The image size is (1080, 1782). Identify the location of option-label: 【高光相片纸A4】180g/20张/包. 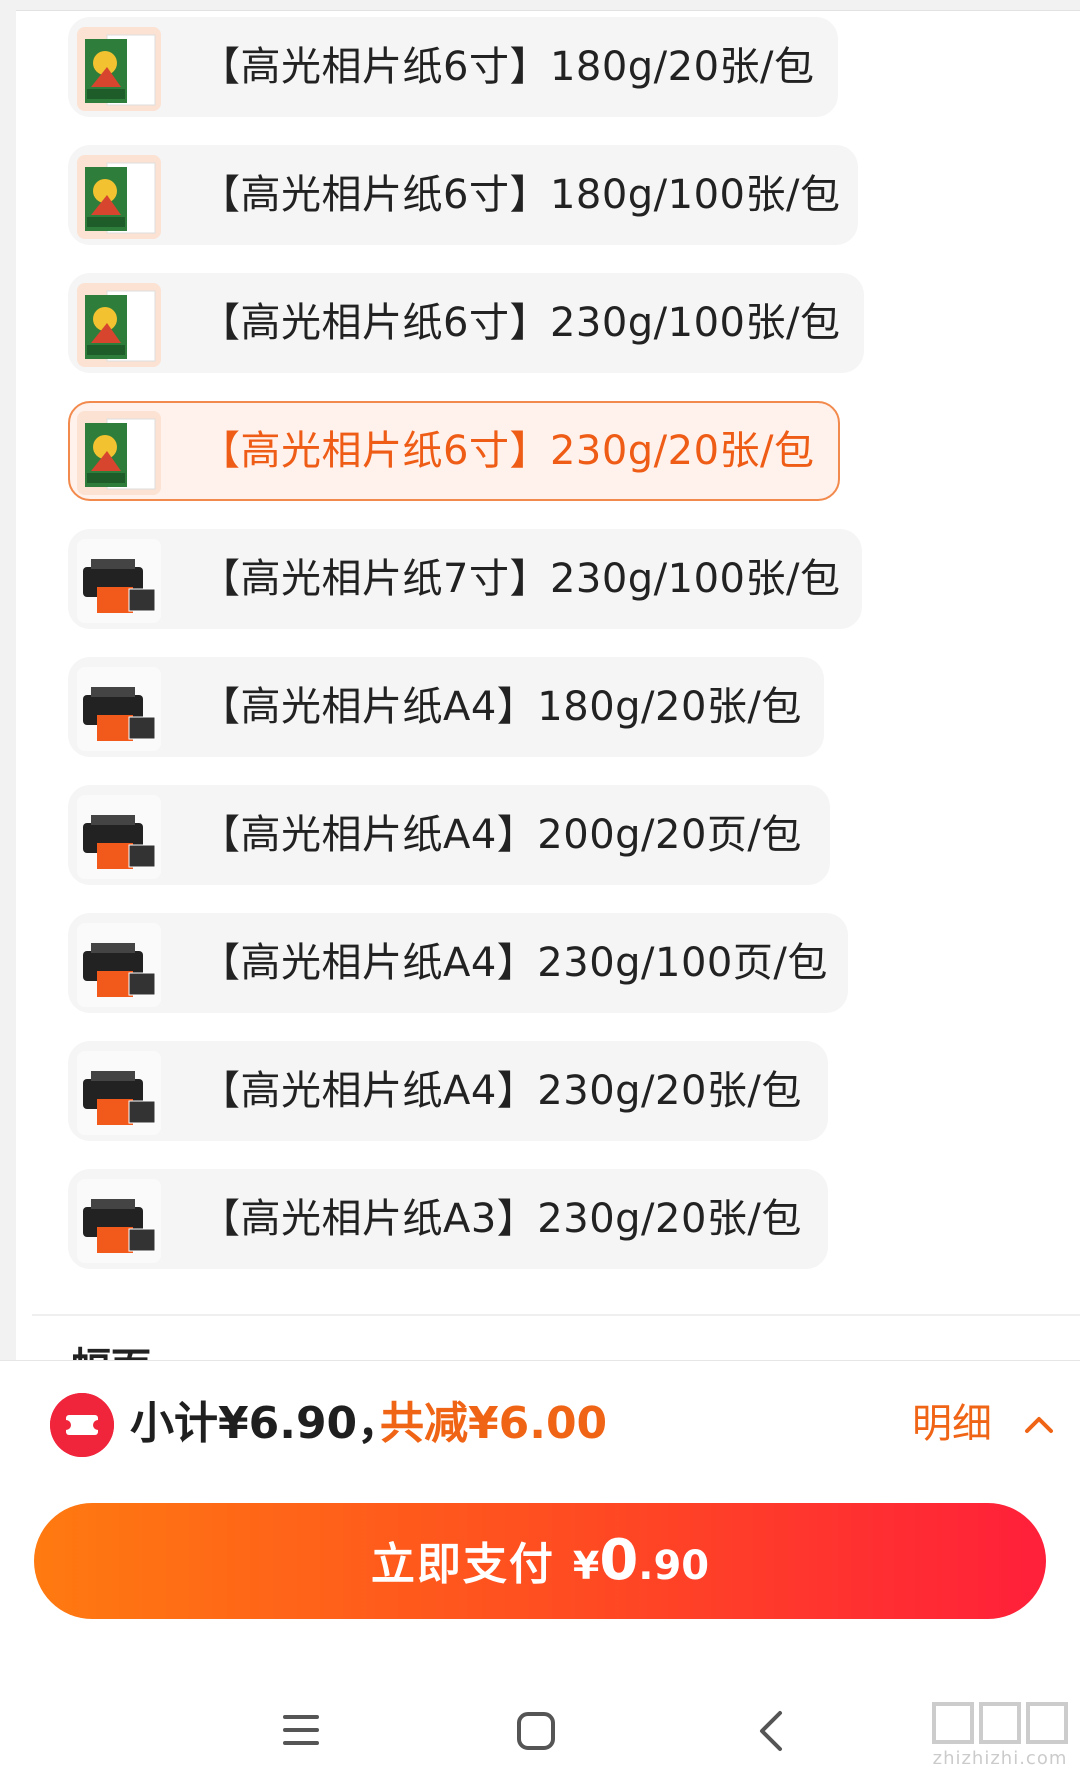
(501, 707).